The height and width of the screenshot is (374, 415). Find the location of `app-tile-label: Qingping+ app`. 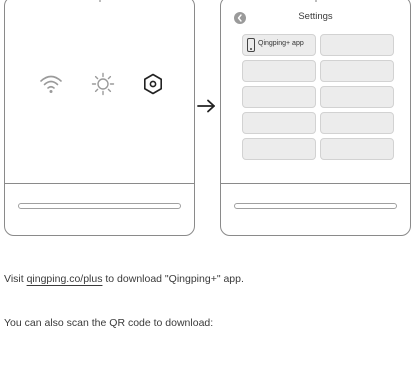

app-tile-label: Qingping+ app is located at coordinates (281, 43).